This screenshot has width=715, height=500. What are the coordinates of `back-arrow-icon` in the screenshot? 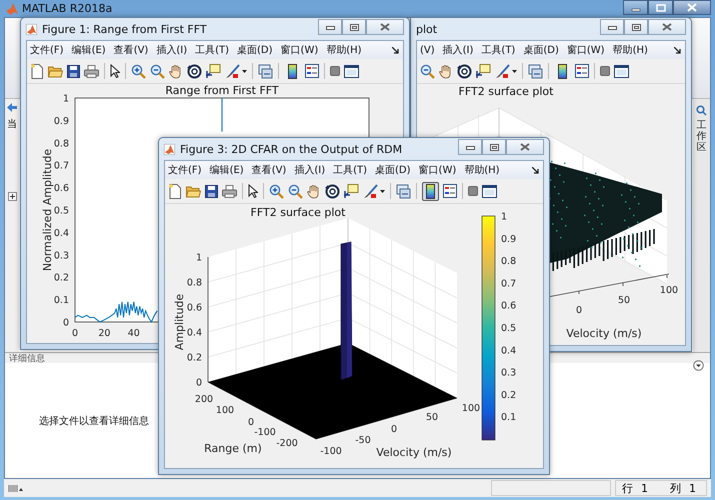 It's located at (12, 107).